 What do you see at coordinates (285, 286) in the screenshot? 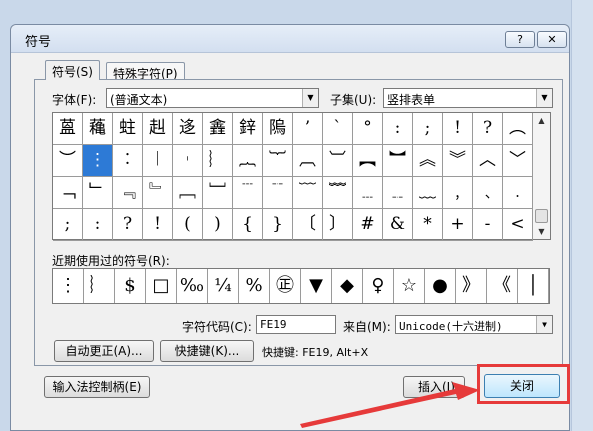
I see `recent-symbol-cell: ㊣` at bounding box center [285, 286].